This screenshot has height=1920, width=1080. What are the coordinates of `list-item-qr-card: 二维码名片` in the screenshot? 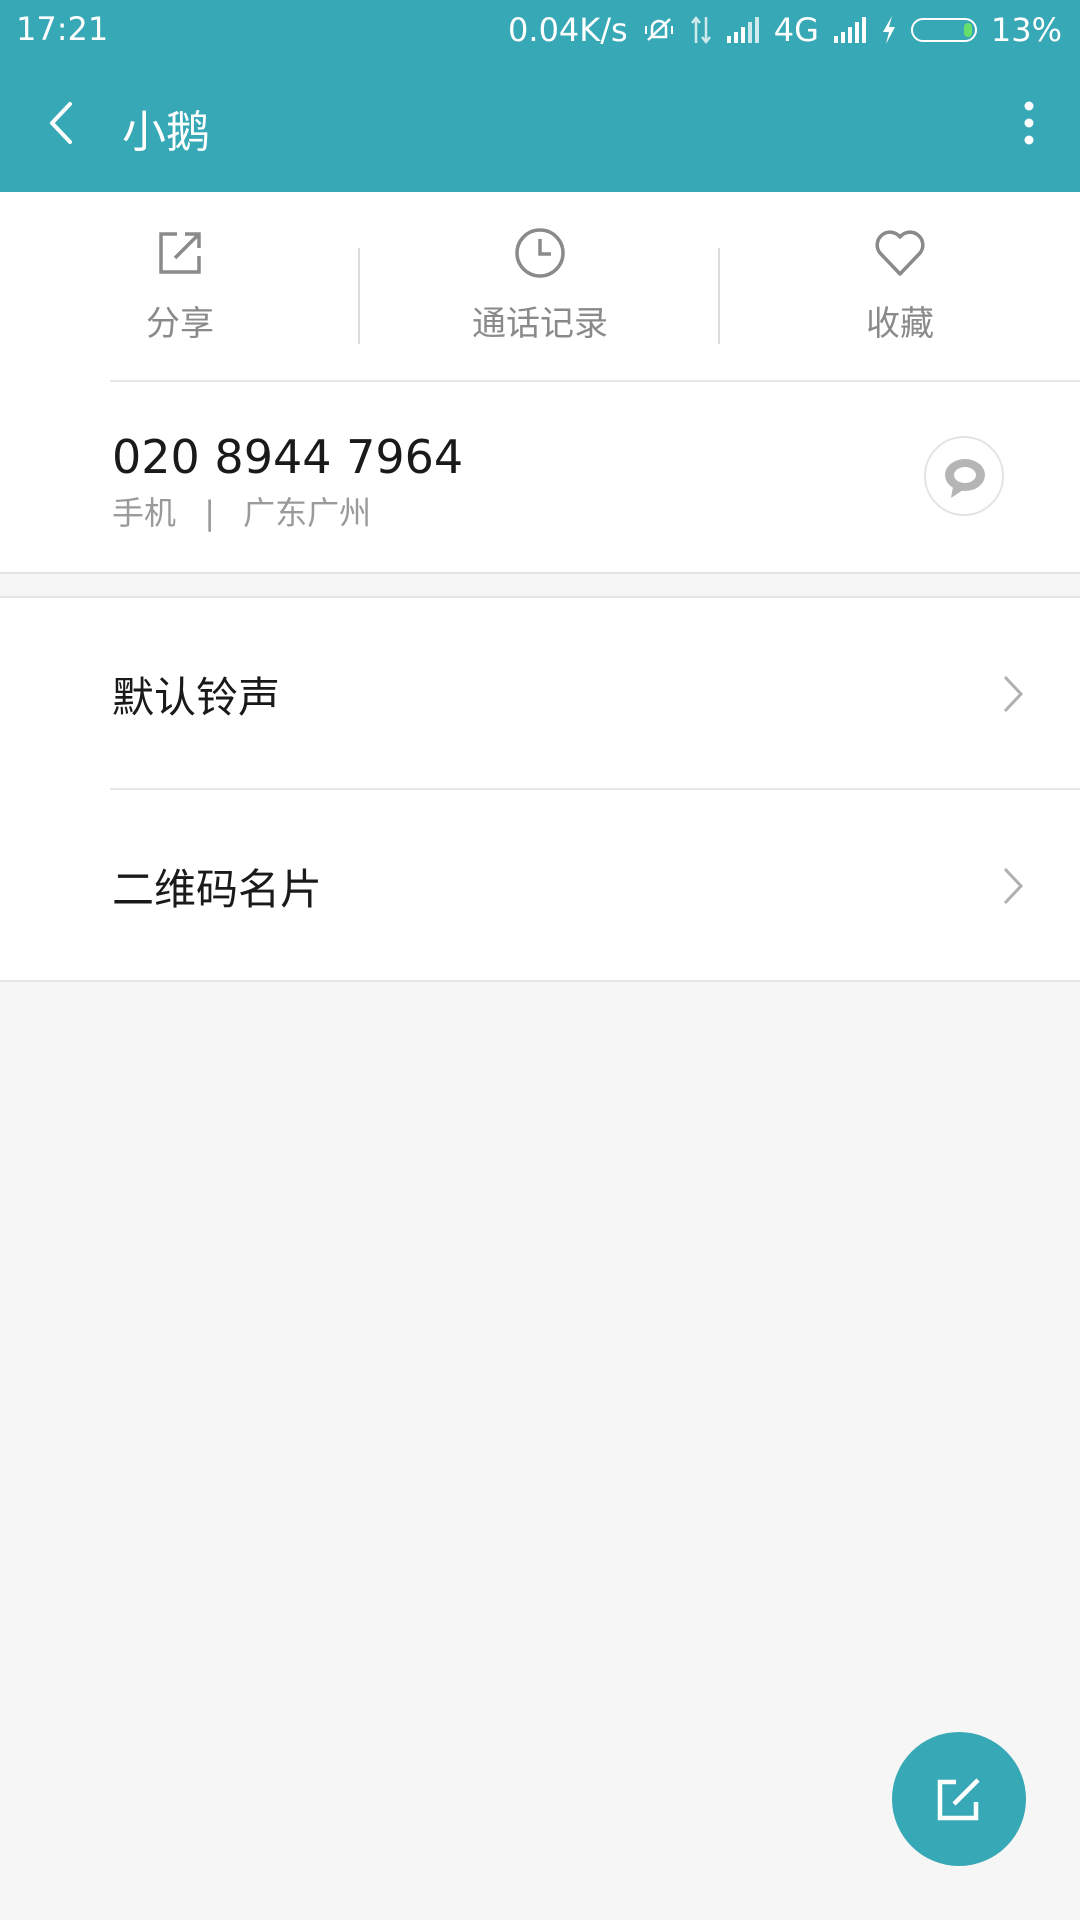 It's located at (540, 885).